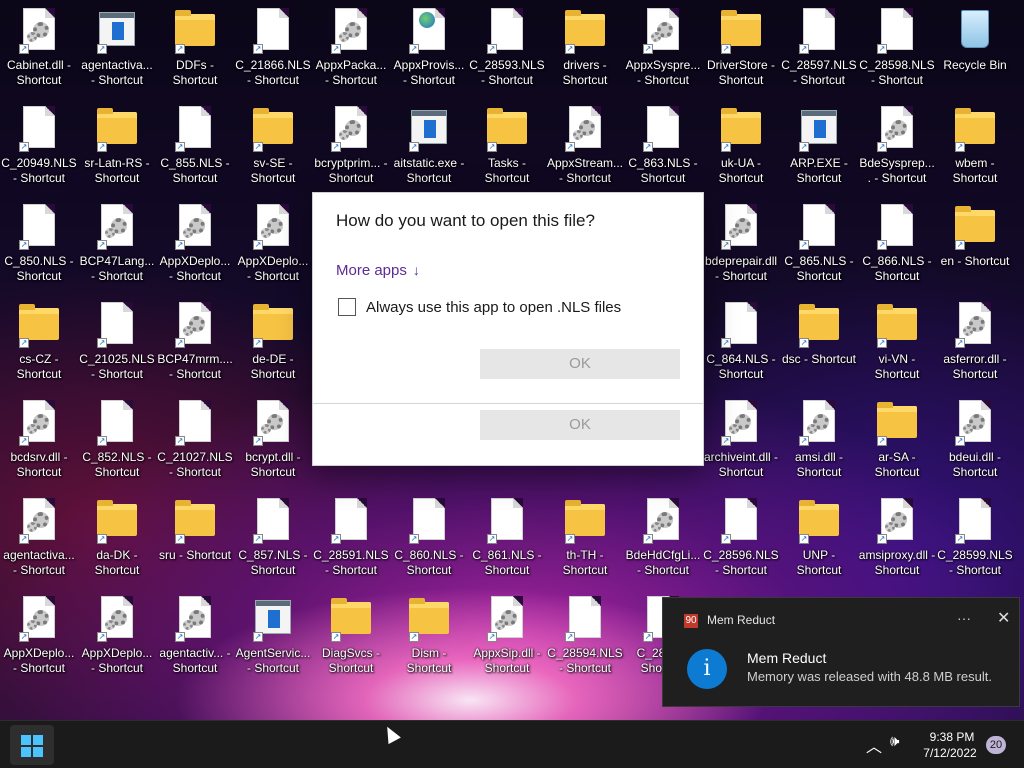 The image size is (1024, 768). Describe the element at coordinates (195, 636) in the screenshot. I see `desktop-icon: ↗ agentactiv... - Shortcut` at that location.